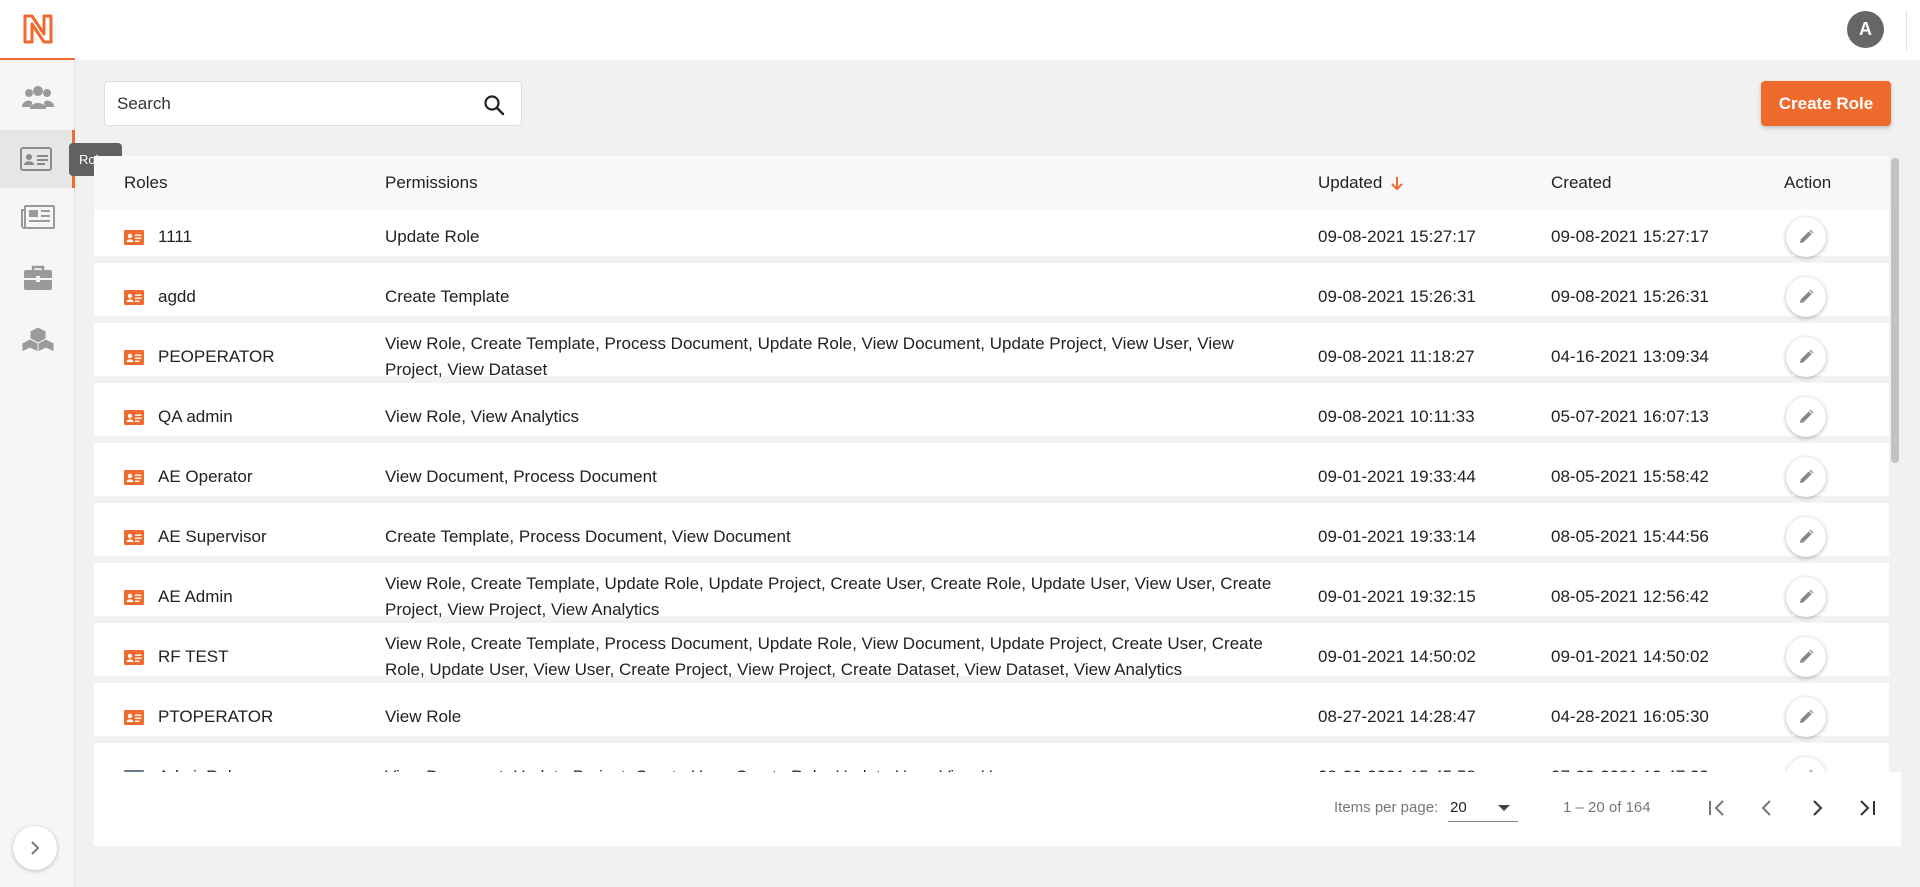  Describe the element at coordinates (1895, 464) in the screenshot. I see `table-scrollbar` at that location.